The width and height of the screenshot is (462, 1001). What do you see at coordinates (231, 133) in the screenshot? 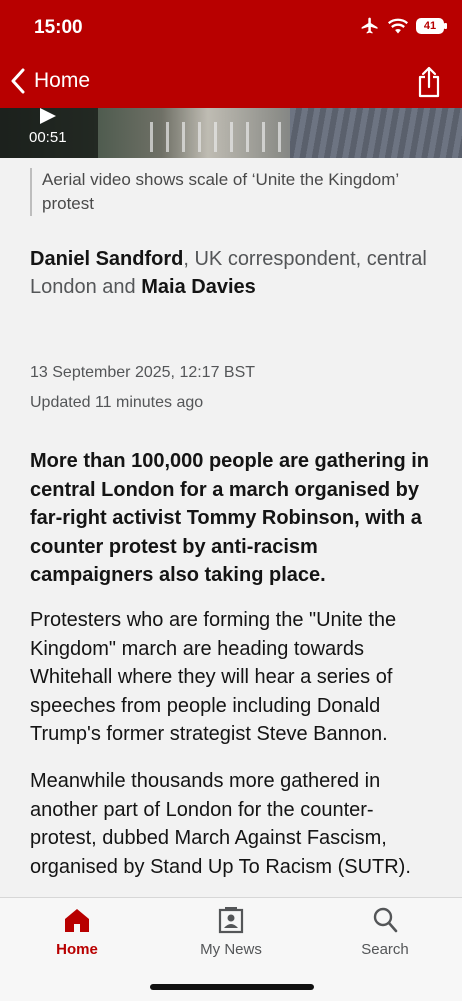
I see `video-player: 00:51` at bounding box center [231, 133].